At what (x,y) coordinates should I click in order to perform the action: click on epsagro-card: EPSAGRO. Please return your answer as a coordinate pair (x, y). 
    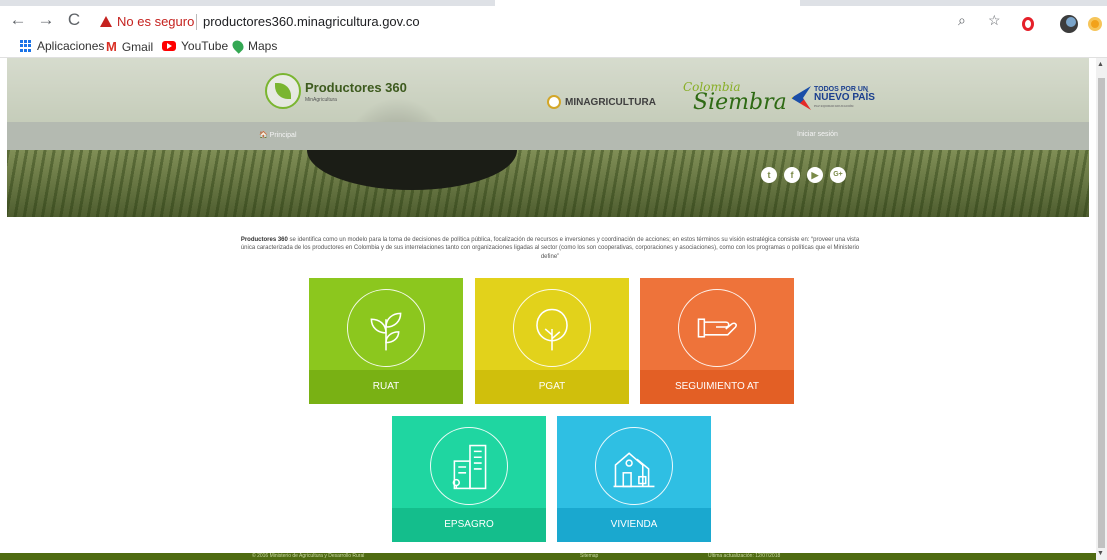
    Looking at the image, I should click on (469, 479).